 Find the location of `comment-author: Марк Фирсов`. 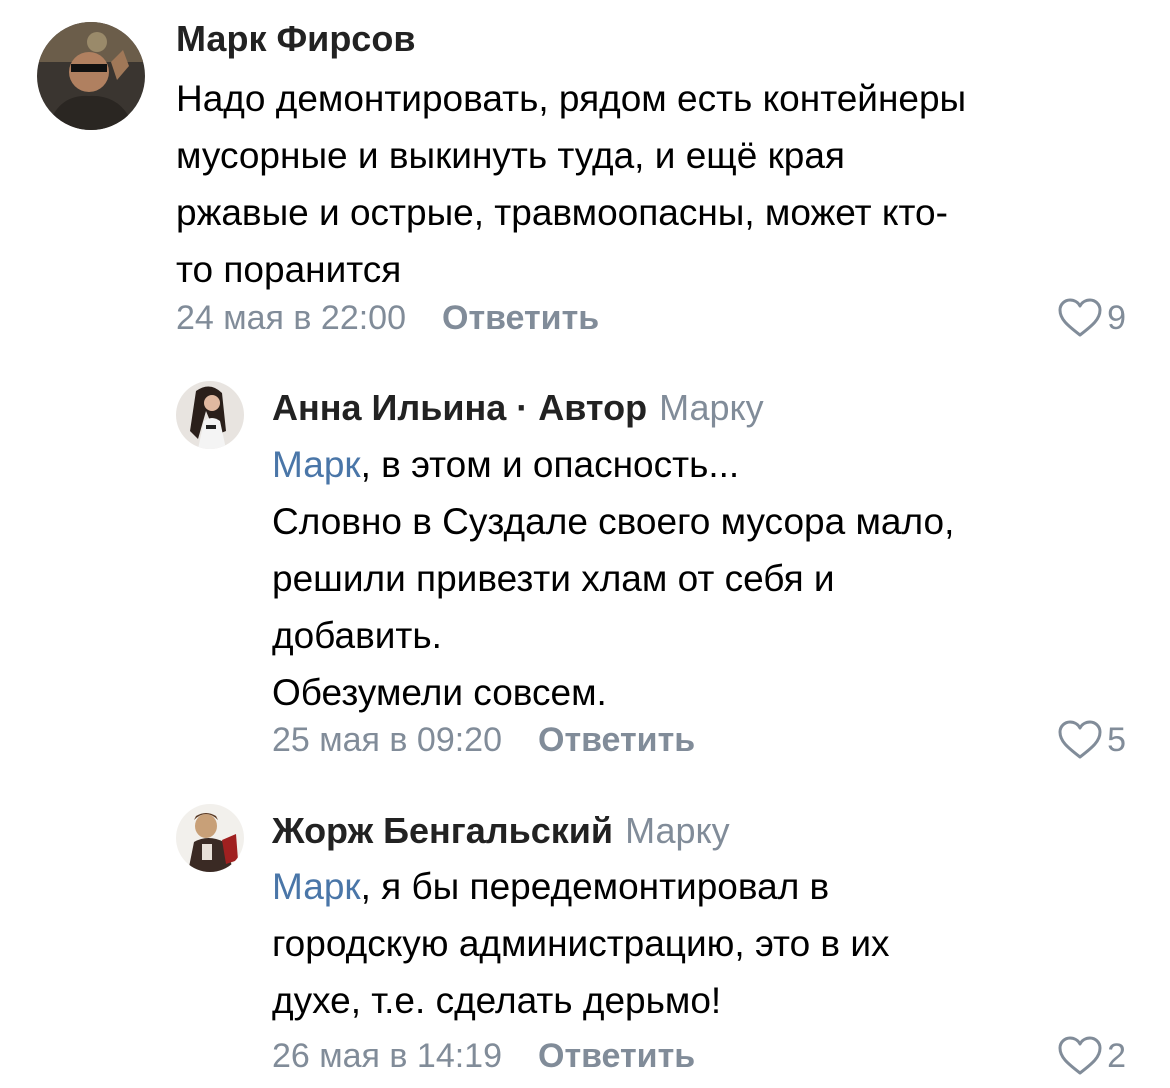

comment-author: Марк Фирсов is located at coordinates (295, 39).